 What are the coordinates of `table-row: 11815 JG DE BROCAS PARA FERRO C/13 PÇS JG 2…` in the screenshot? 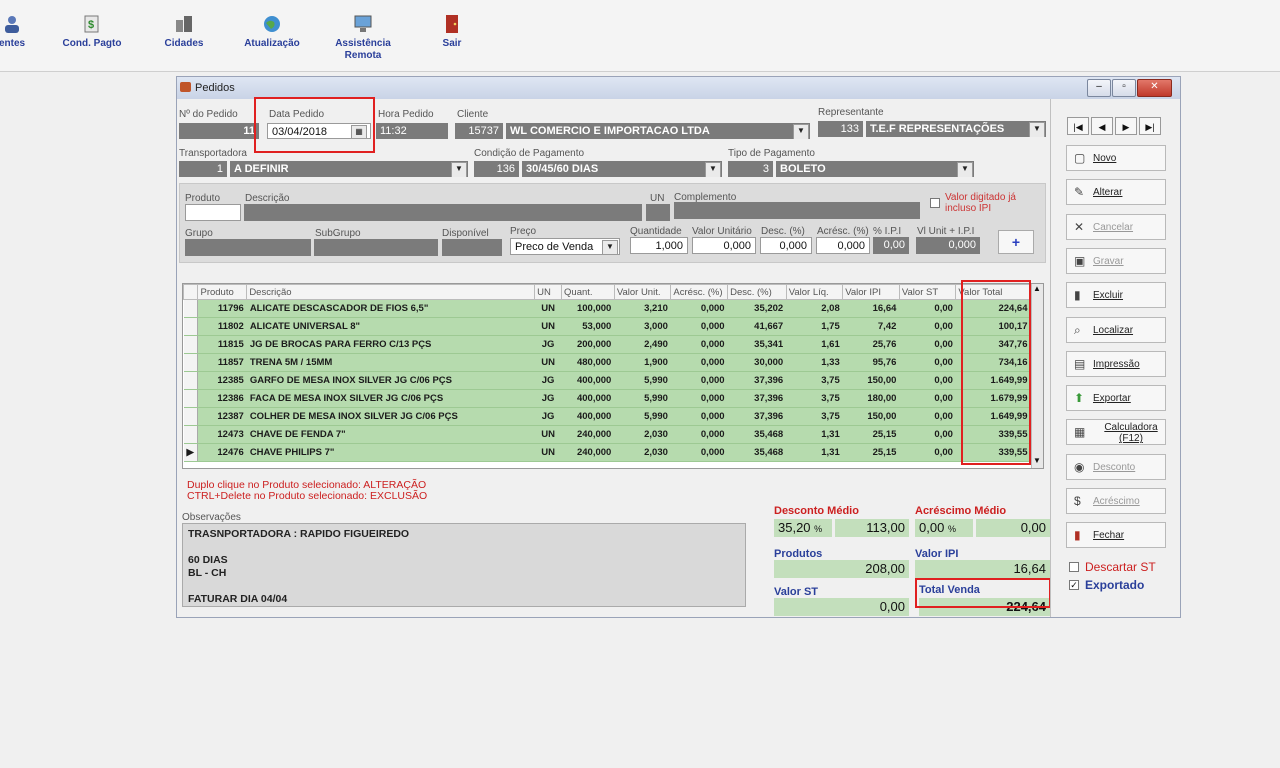 It's located at (607, 344).